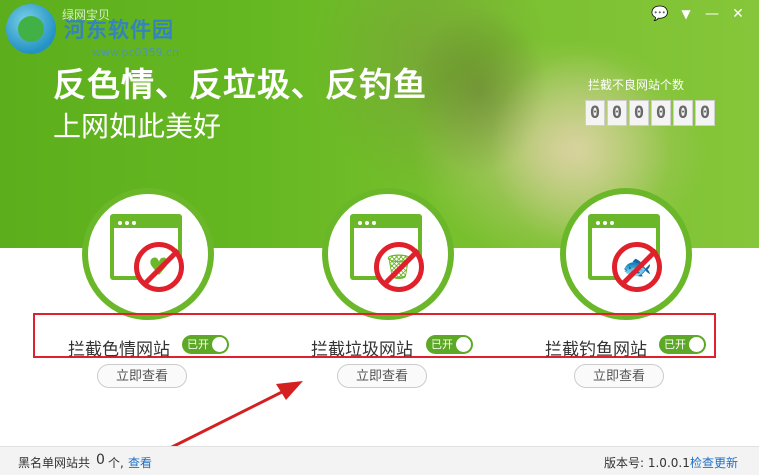  Describe the element at coordinates (686, 14) in the screenshot. I see `menu-icon: ▼` at that location.